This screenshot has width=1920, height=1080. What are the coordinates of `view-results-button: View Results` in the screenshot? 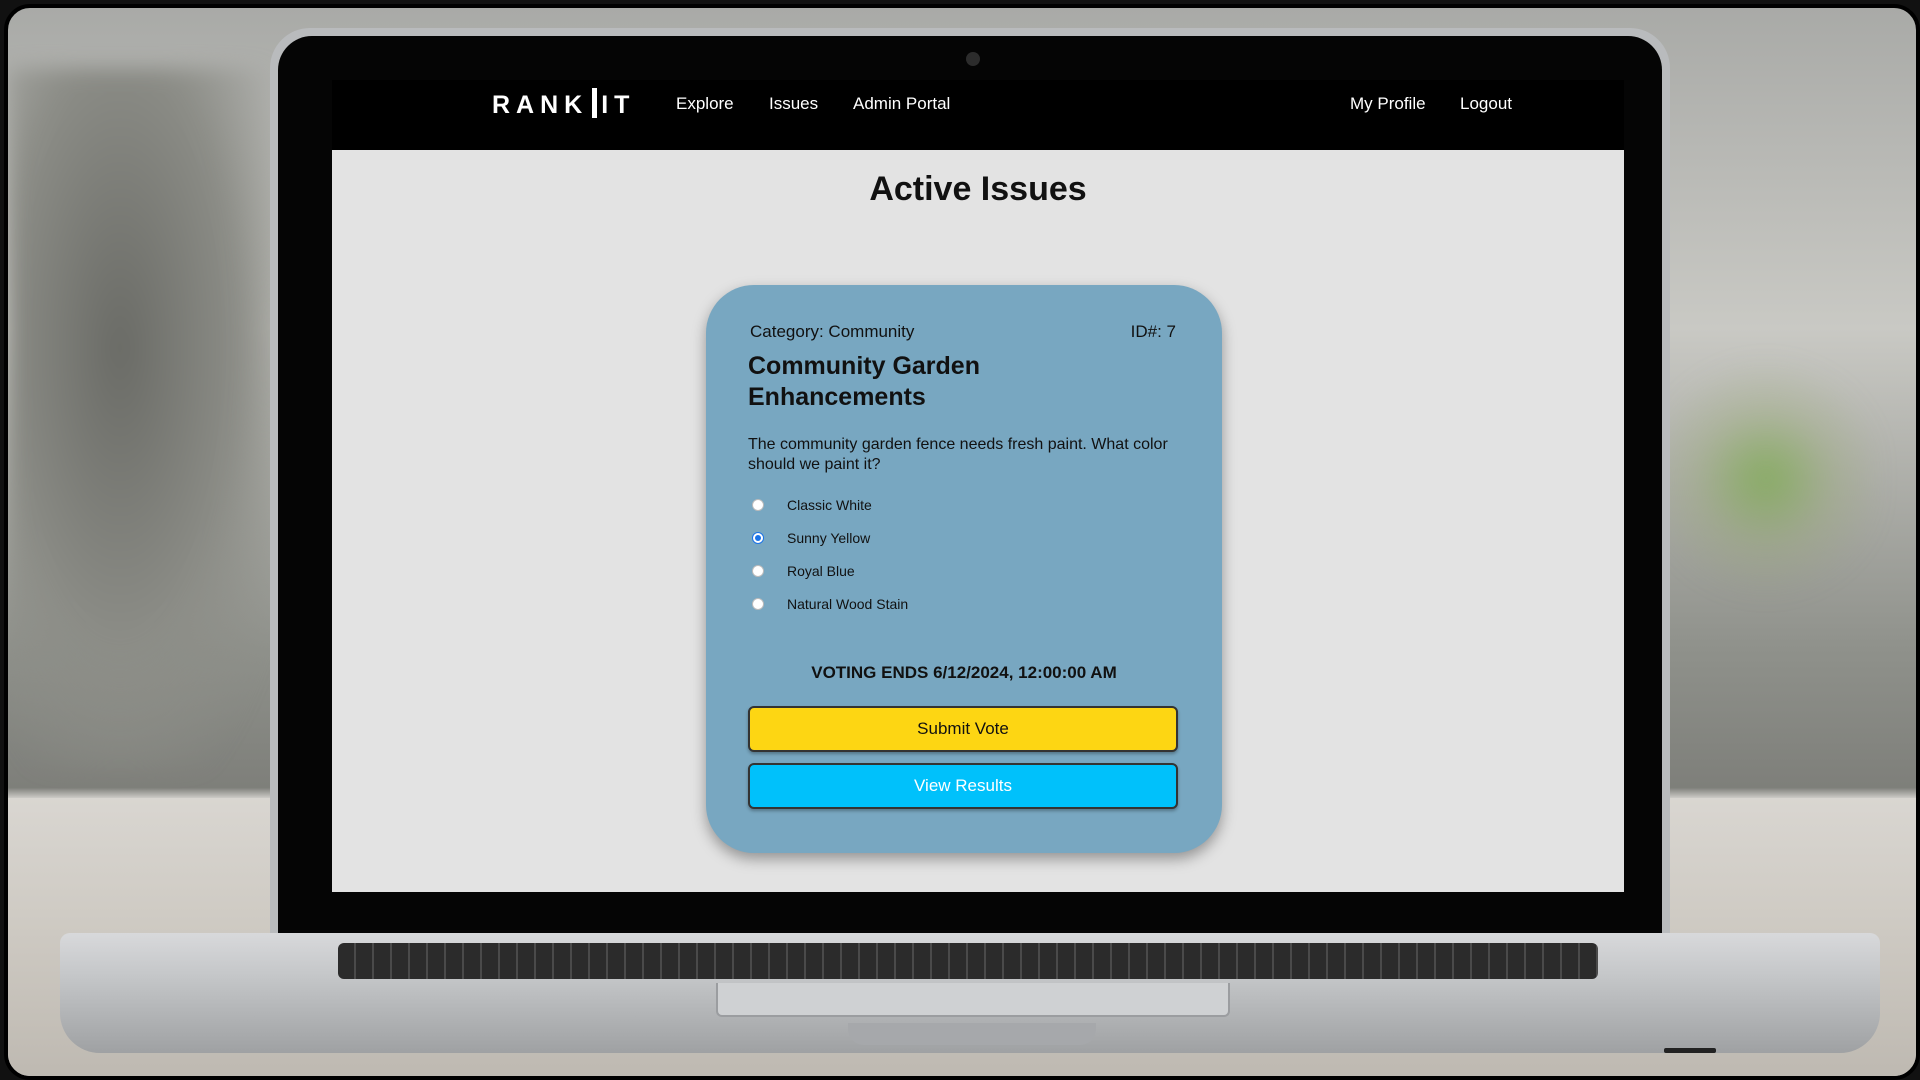 It's located at (963, 786).